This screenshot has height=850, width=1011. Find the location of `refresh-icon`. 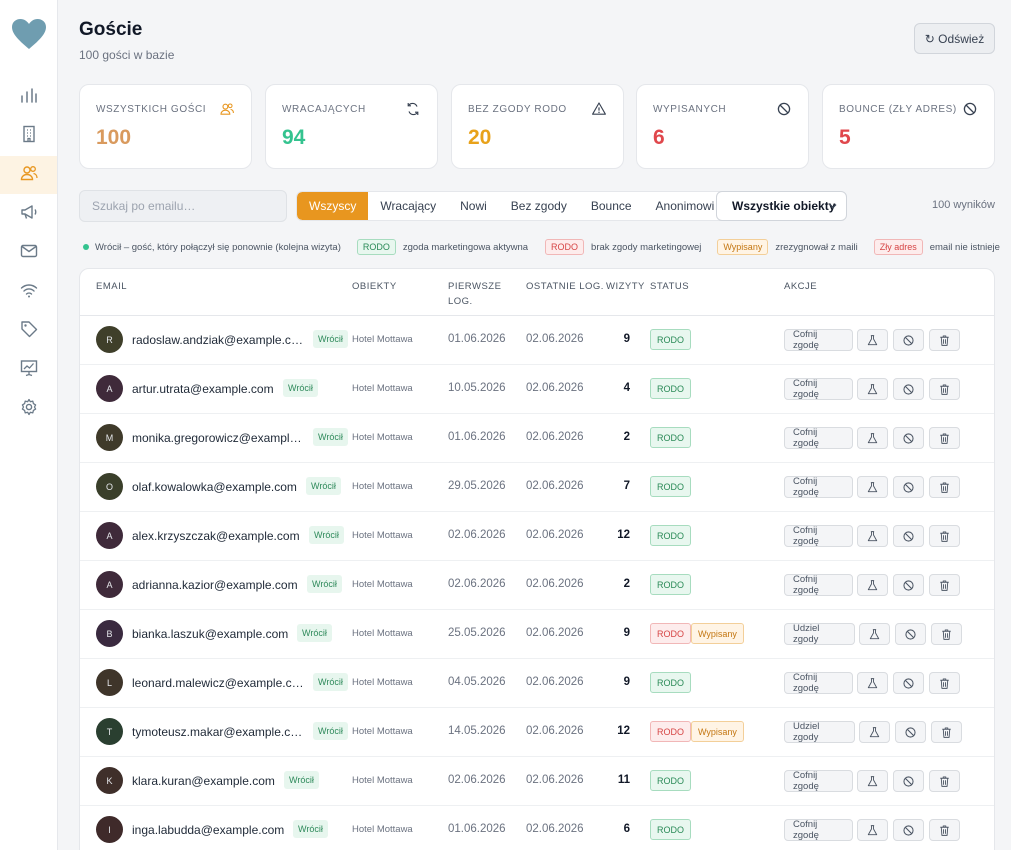

refresh-icon is located at coordinates (413, 109).